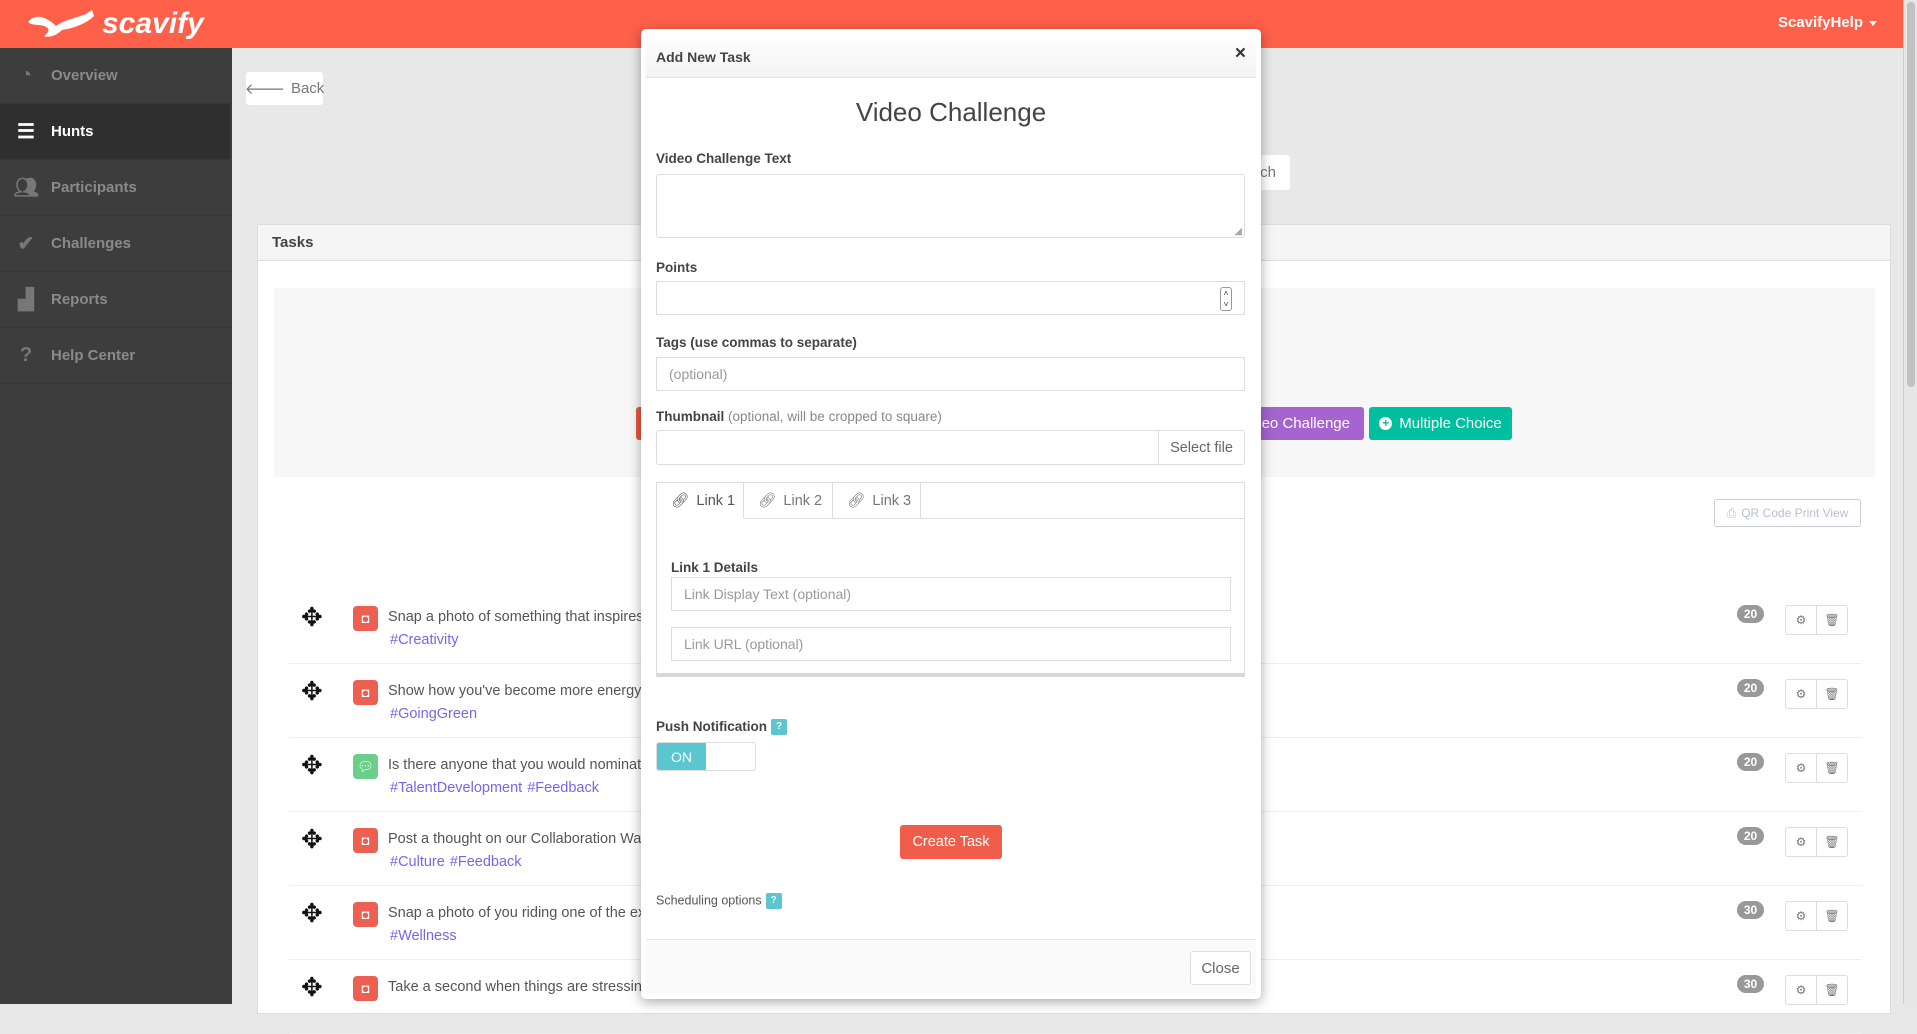 Image resolution: width=1917 pixels, height=1034 pixels. I want to click on toggle-on-label: ON, so click(681, 756).